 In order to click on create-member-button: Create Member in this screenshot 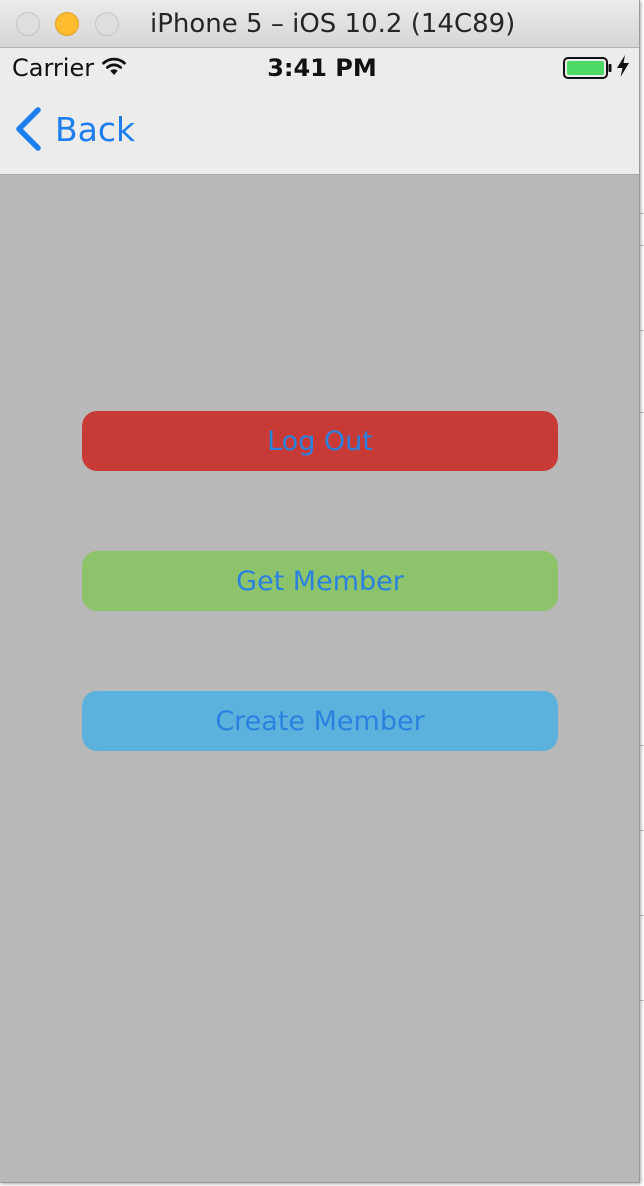, I will do `click(320, 721)`.